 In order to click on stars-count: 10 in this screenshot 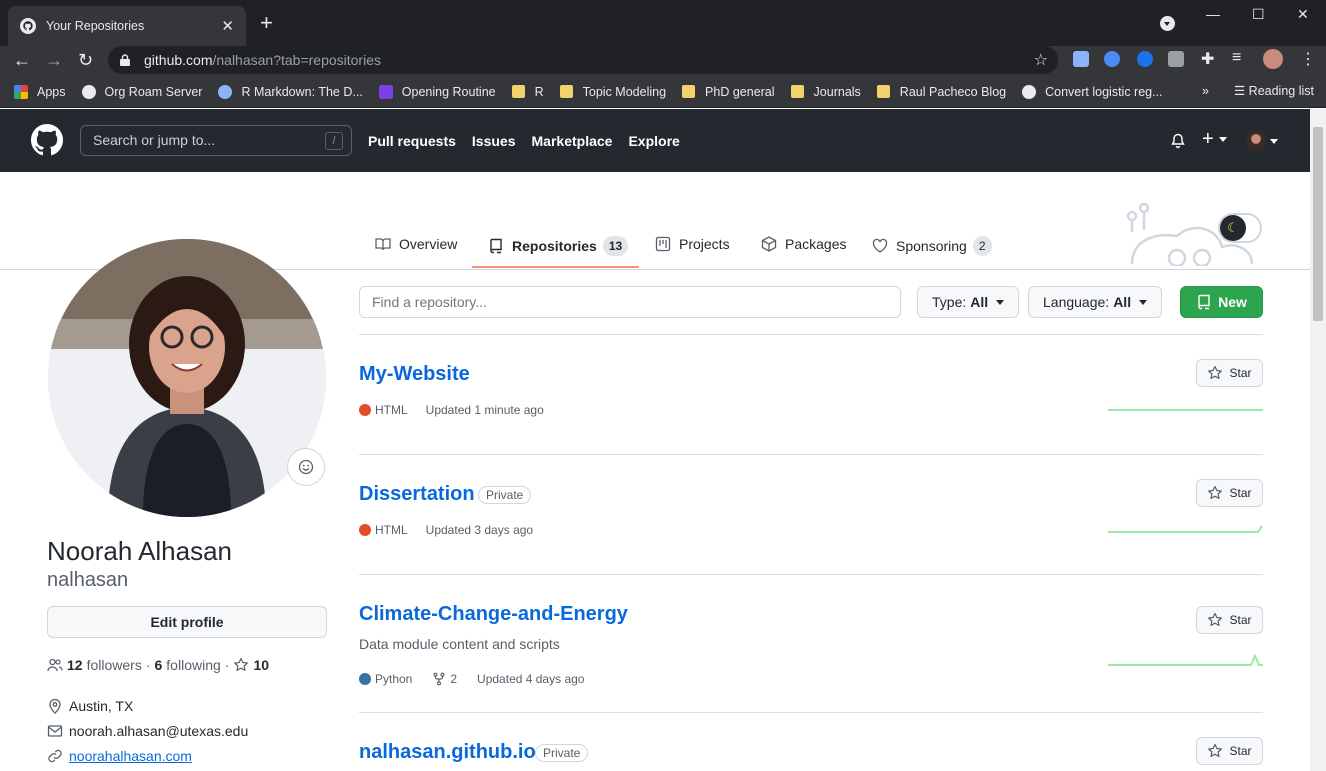, I will do `click(261, 665)`.